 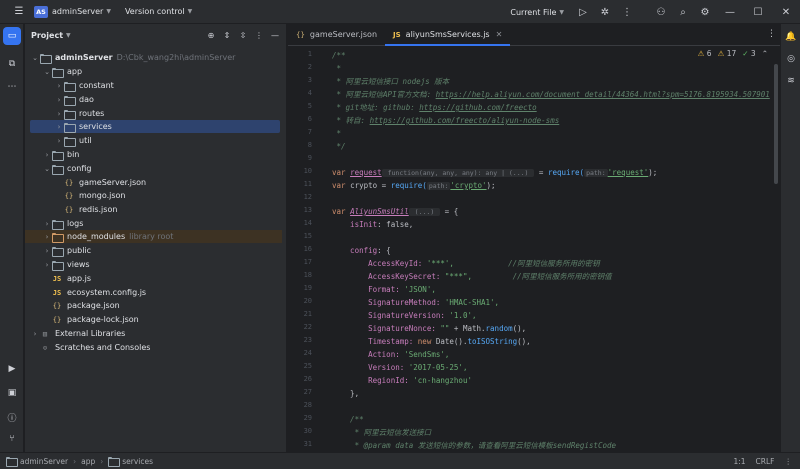 What do you see at coordinates (154, 11) in the screenshot?
I see `vcs-label: Version control` at bounding box center [154, 11].